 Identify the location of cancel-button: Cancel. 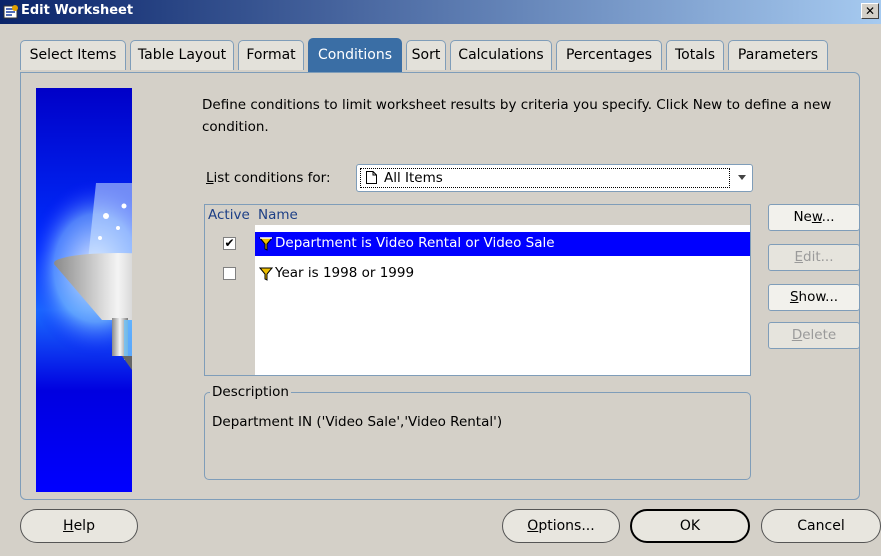
(821, 526).